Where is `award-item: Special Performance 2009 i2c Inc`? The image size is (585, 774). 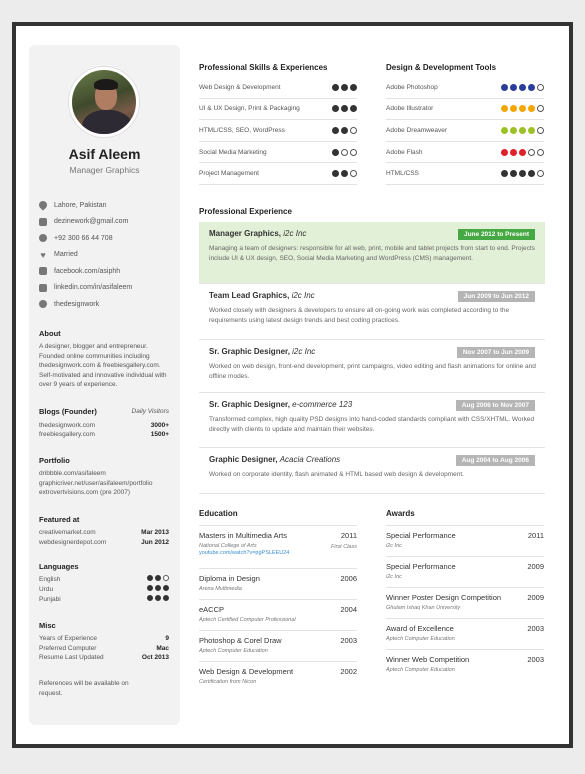
award-item: Special Performance 2009 i2c Inc is located at coordinates (465, 572).